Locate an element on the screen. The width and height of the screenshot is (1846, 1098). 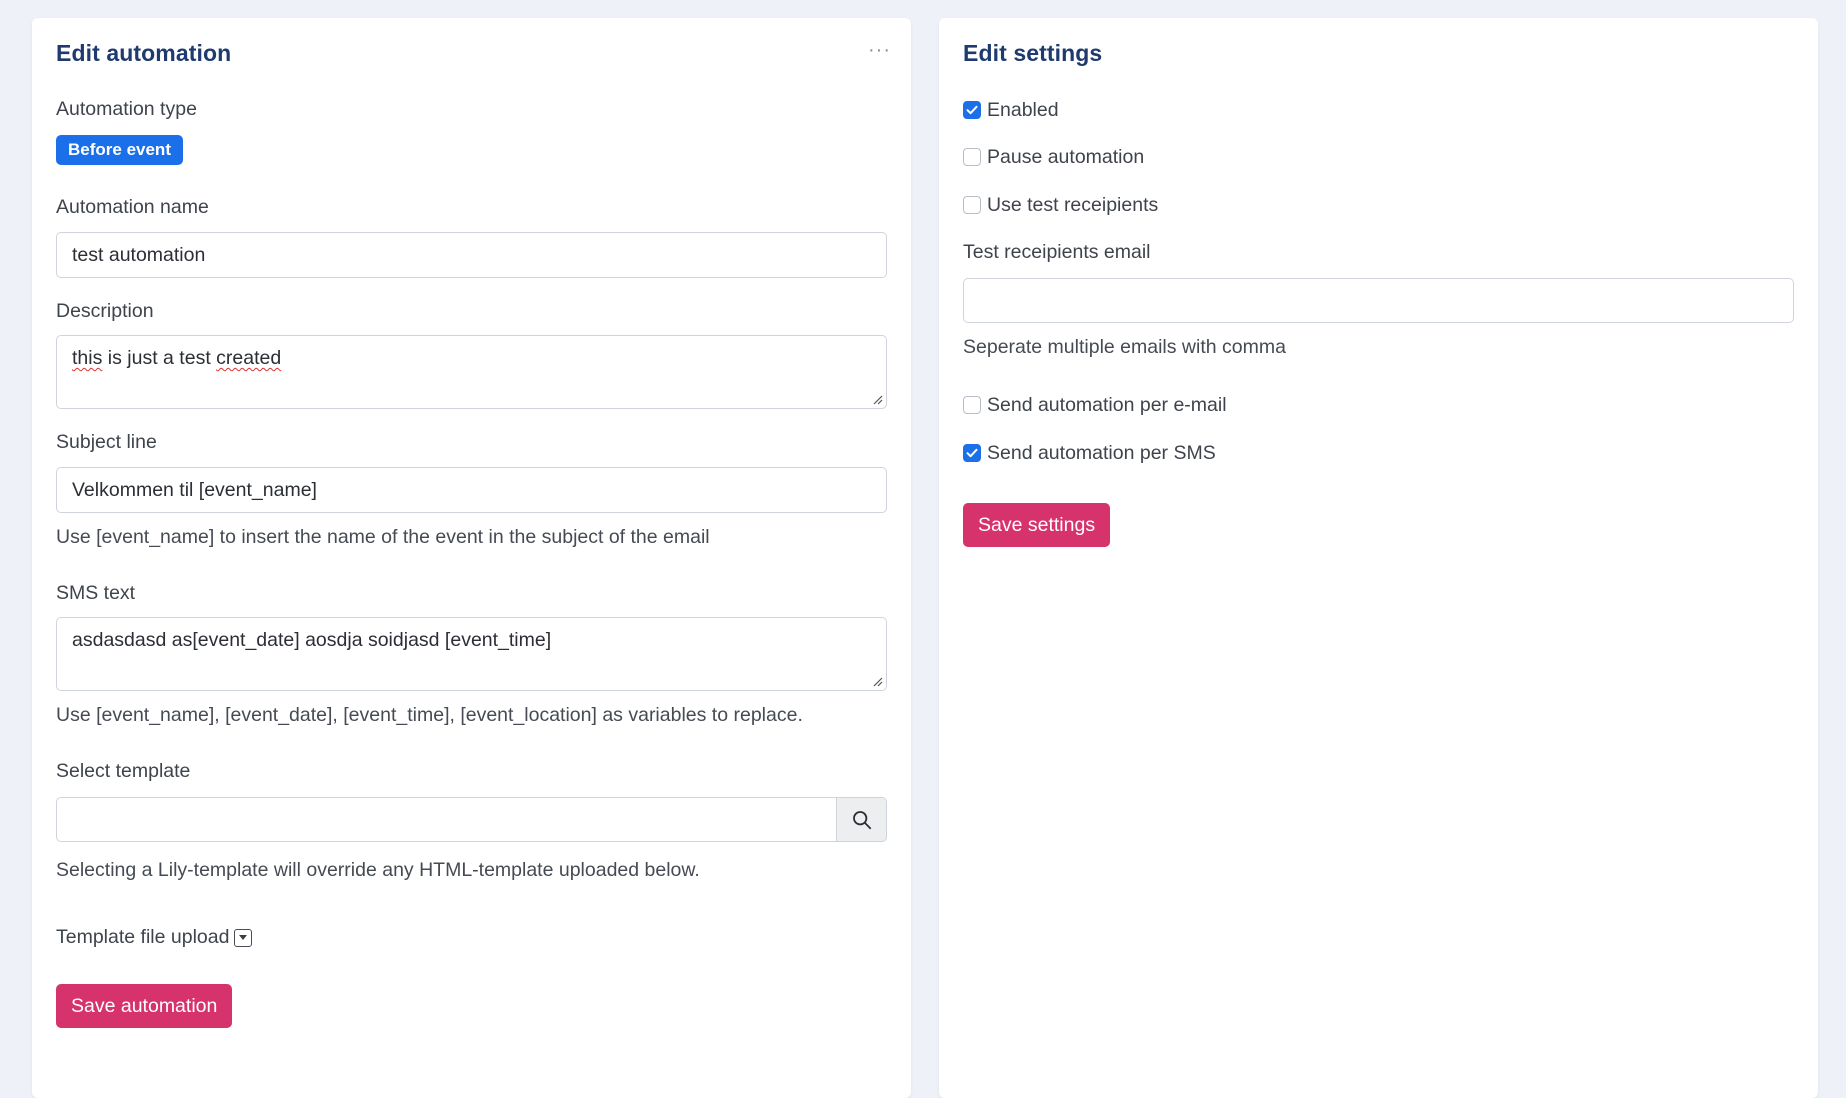
checkbox-row-send-email: Send automation per e-mail is located at coordinates (1095, 405).